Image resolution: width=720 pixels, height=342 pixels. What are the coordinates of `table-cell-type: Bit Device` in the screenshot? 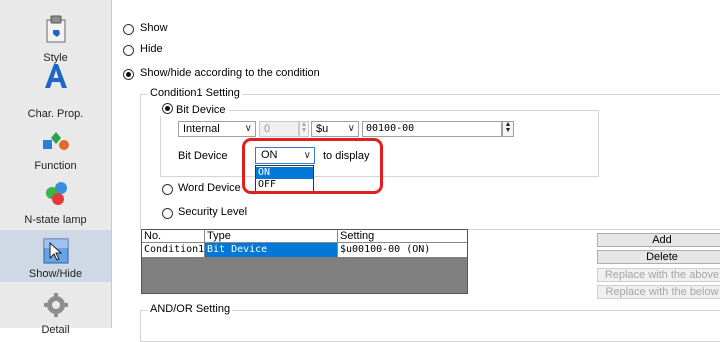 It's located at (271, 250).